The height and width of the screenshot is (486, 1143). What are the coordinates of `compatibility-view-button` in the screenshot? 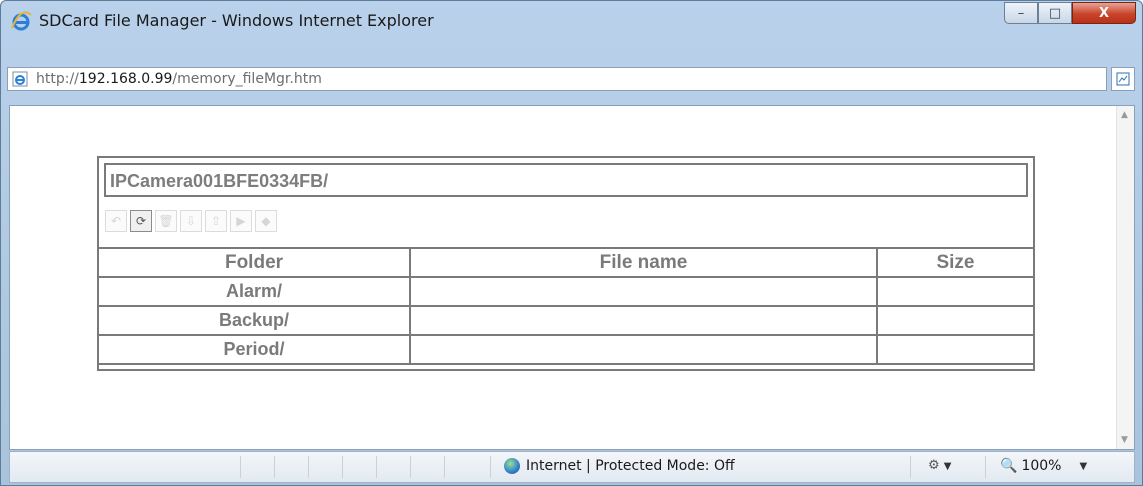 It's located at (1123, 79).